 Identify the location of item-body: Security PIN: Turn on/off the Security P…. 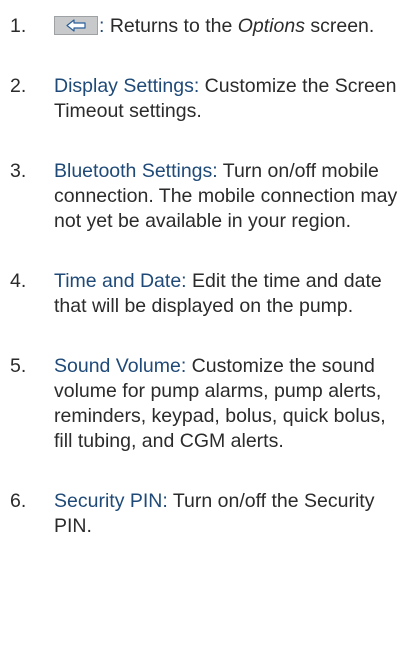
(229, 514).